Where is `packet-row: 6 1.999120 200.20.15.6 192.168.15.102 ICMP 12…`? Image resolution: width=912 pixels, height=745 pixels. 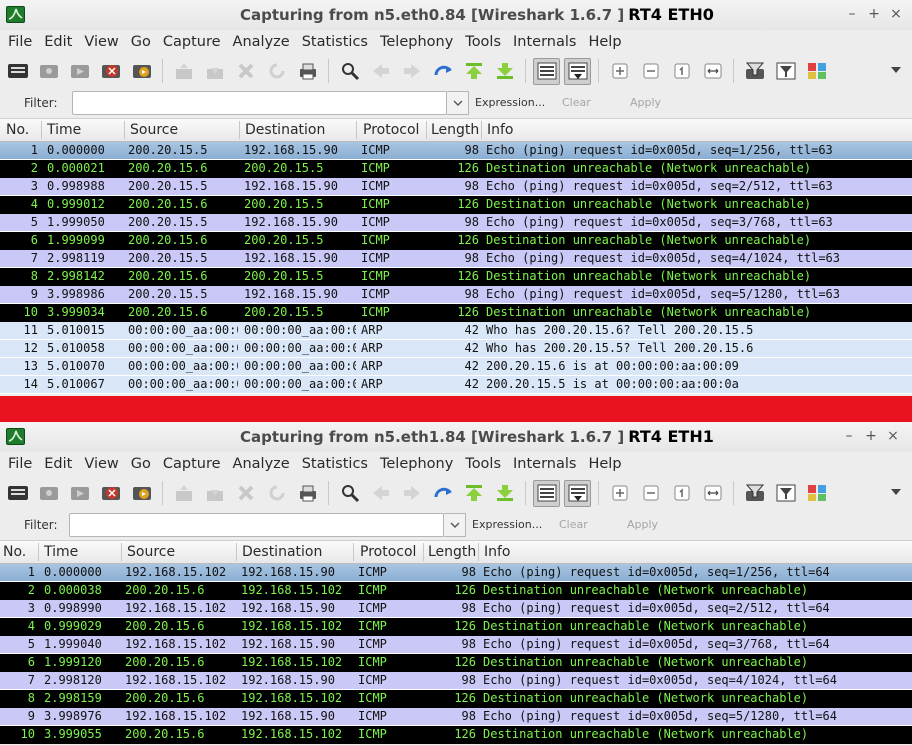 packet-row: 6 1.999120 200.20.15.6 192.168.15.102 ICMP 12… is located at coordinates (456, 663).